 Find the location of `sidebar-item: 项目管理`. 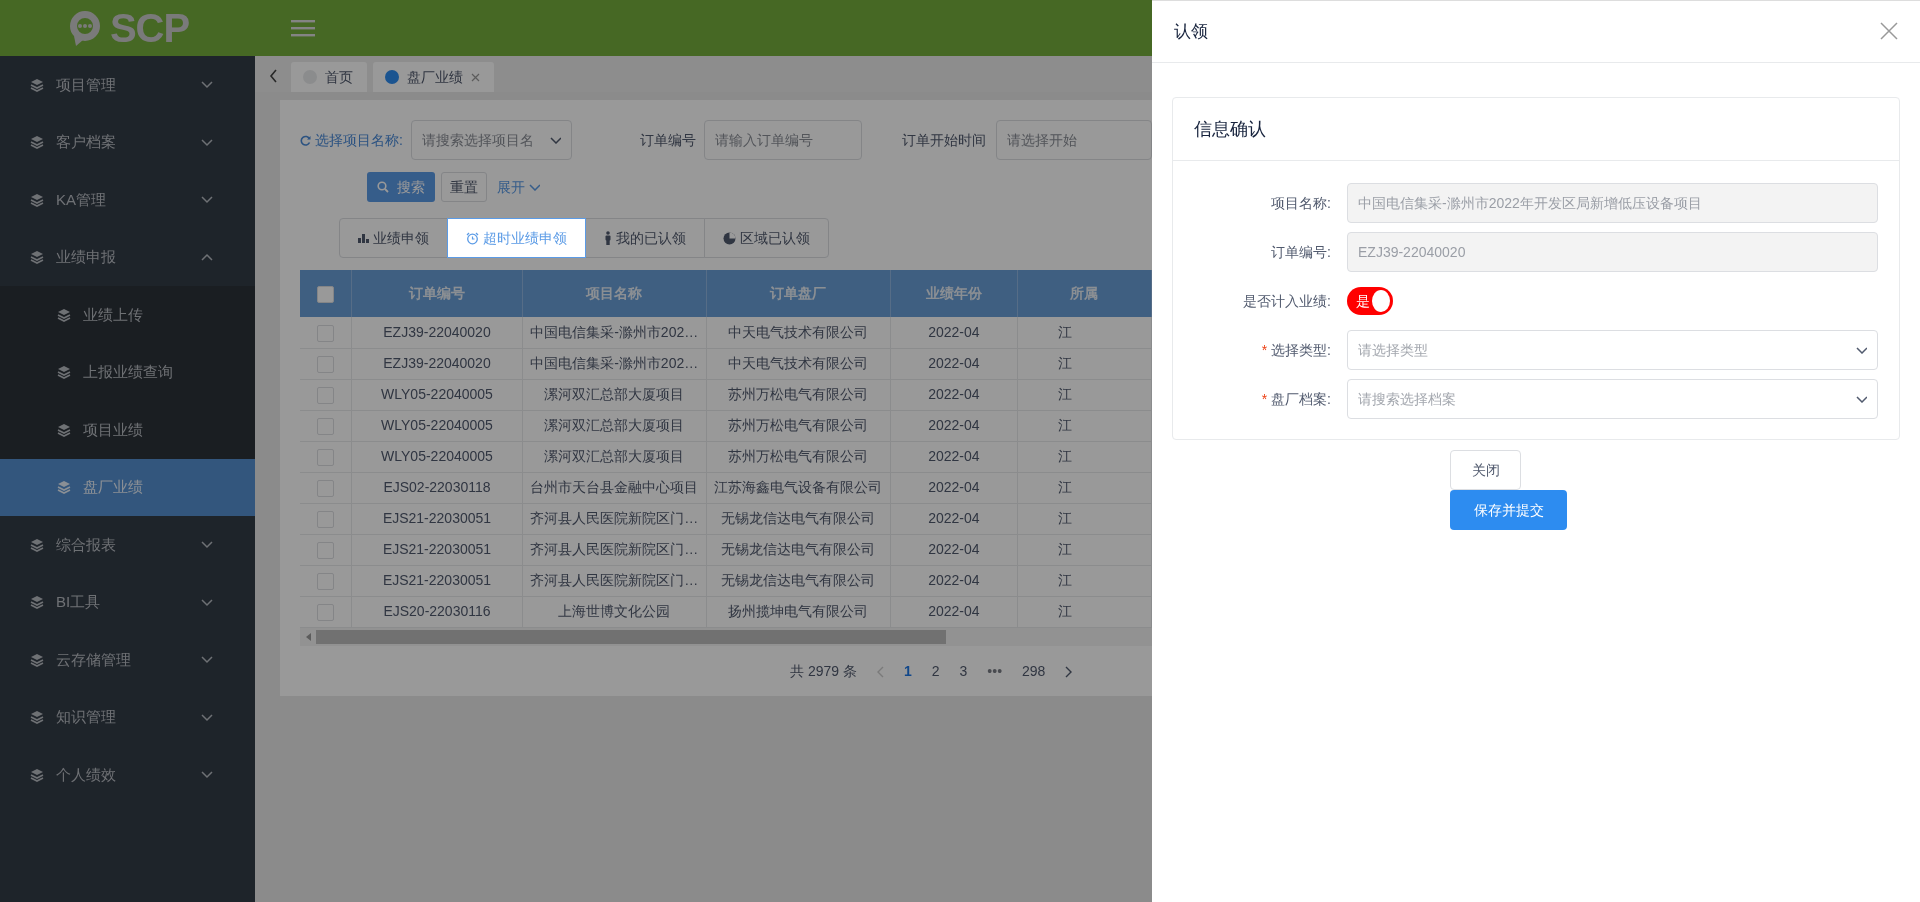

sidebar-item: 项目管理 is located at coordinates (127, 85).